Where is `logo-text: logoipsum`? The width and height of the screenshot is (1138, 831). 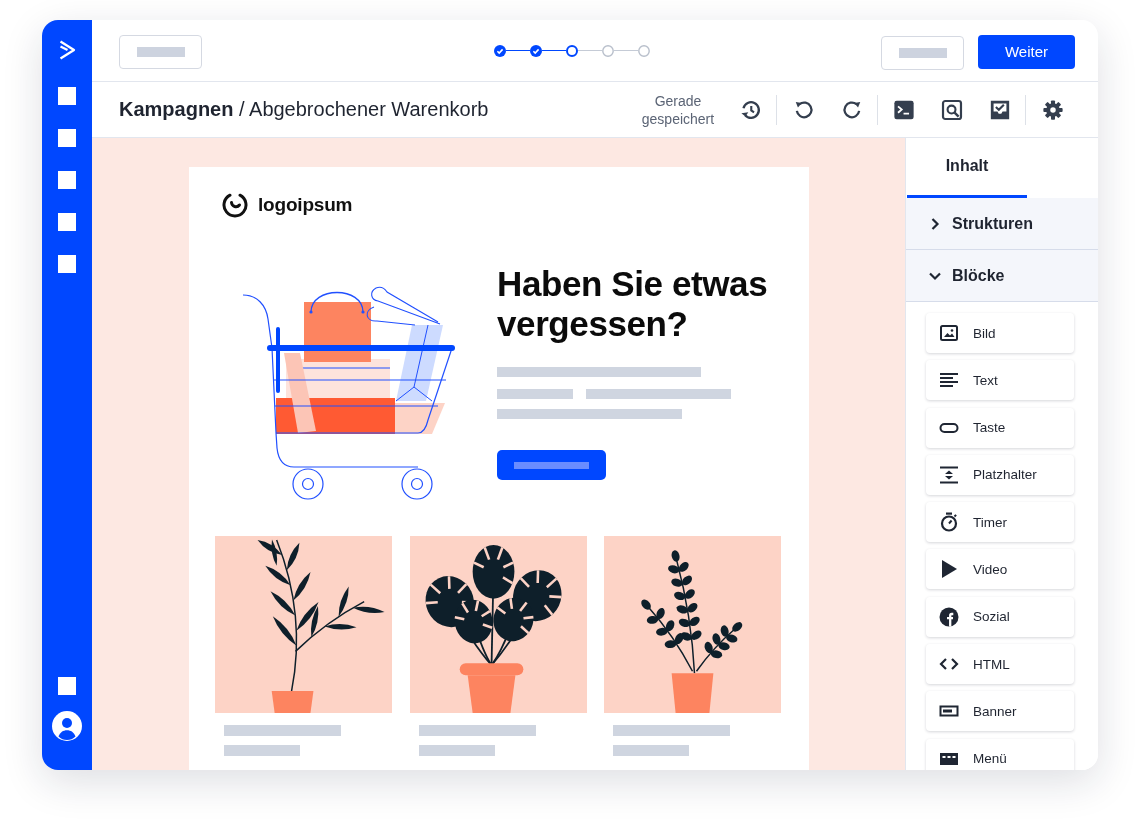
logo-text: logoipsum is located at coordinates (305, 205).